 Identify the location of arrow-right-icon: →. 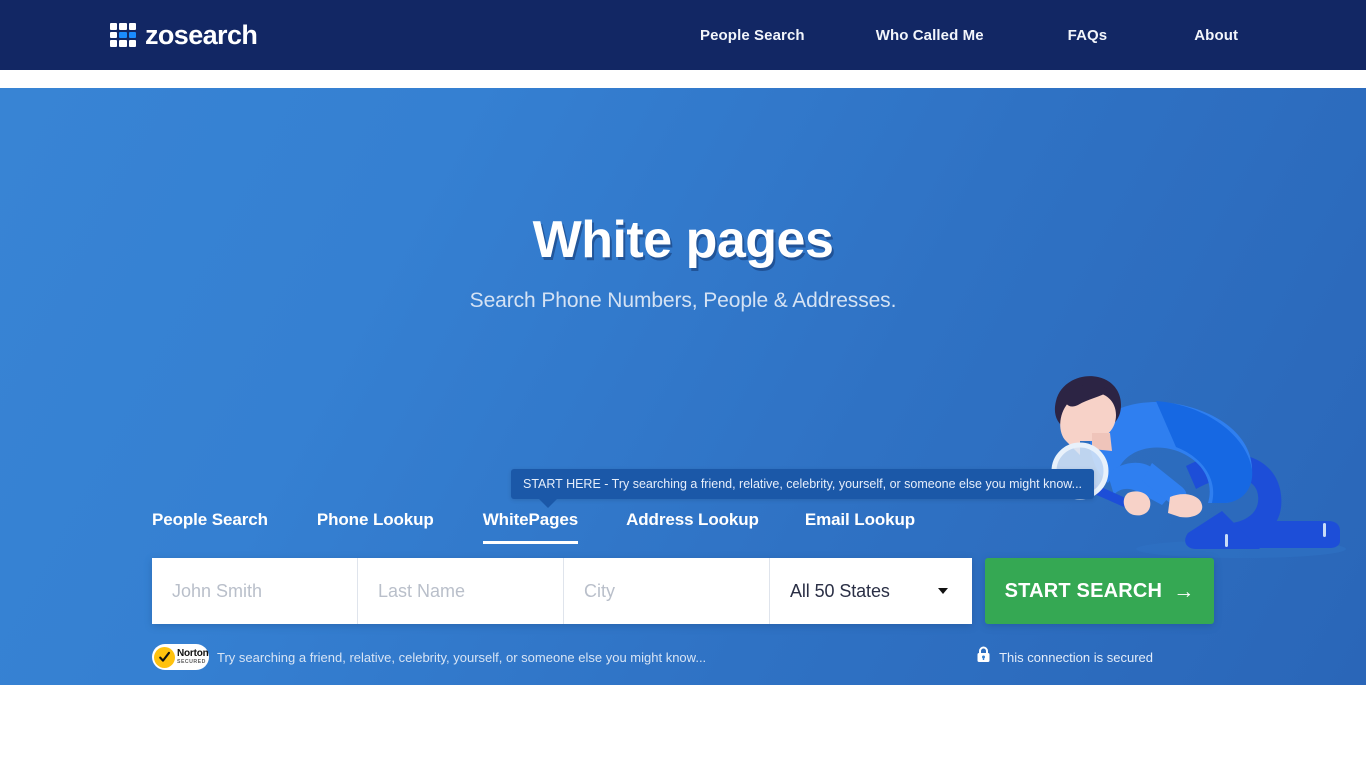
(1184, 591).